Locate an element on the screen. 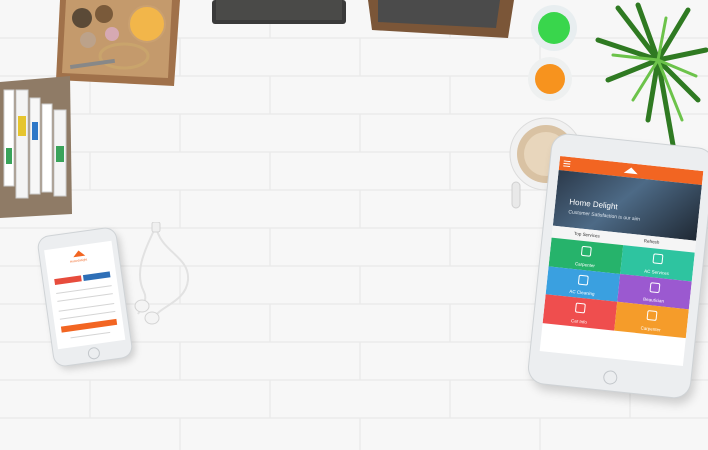 This screenshot has height=450, width=708. tile-car-info: Car Info is located at coordinates (580, 312).